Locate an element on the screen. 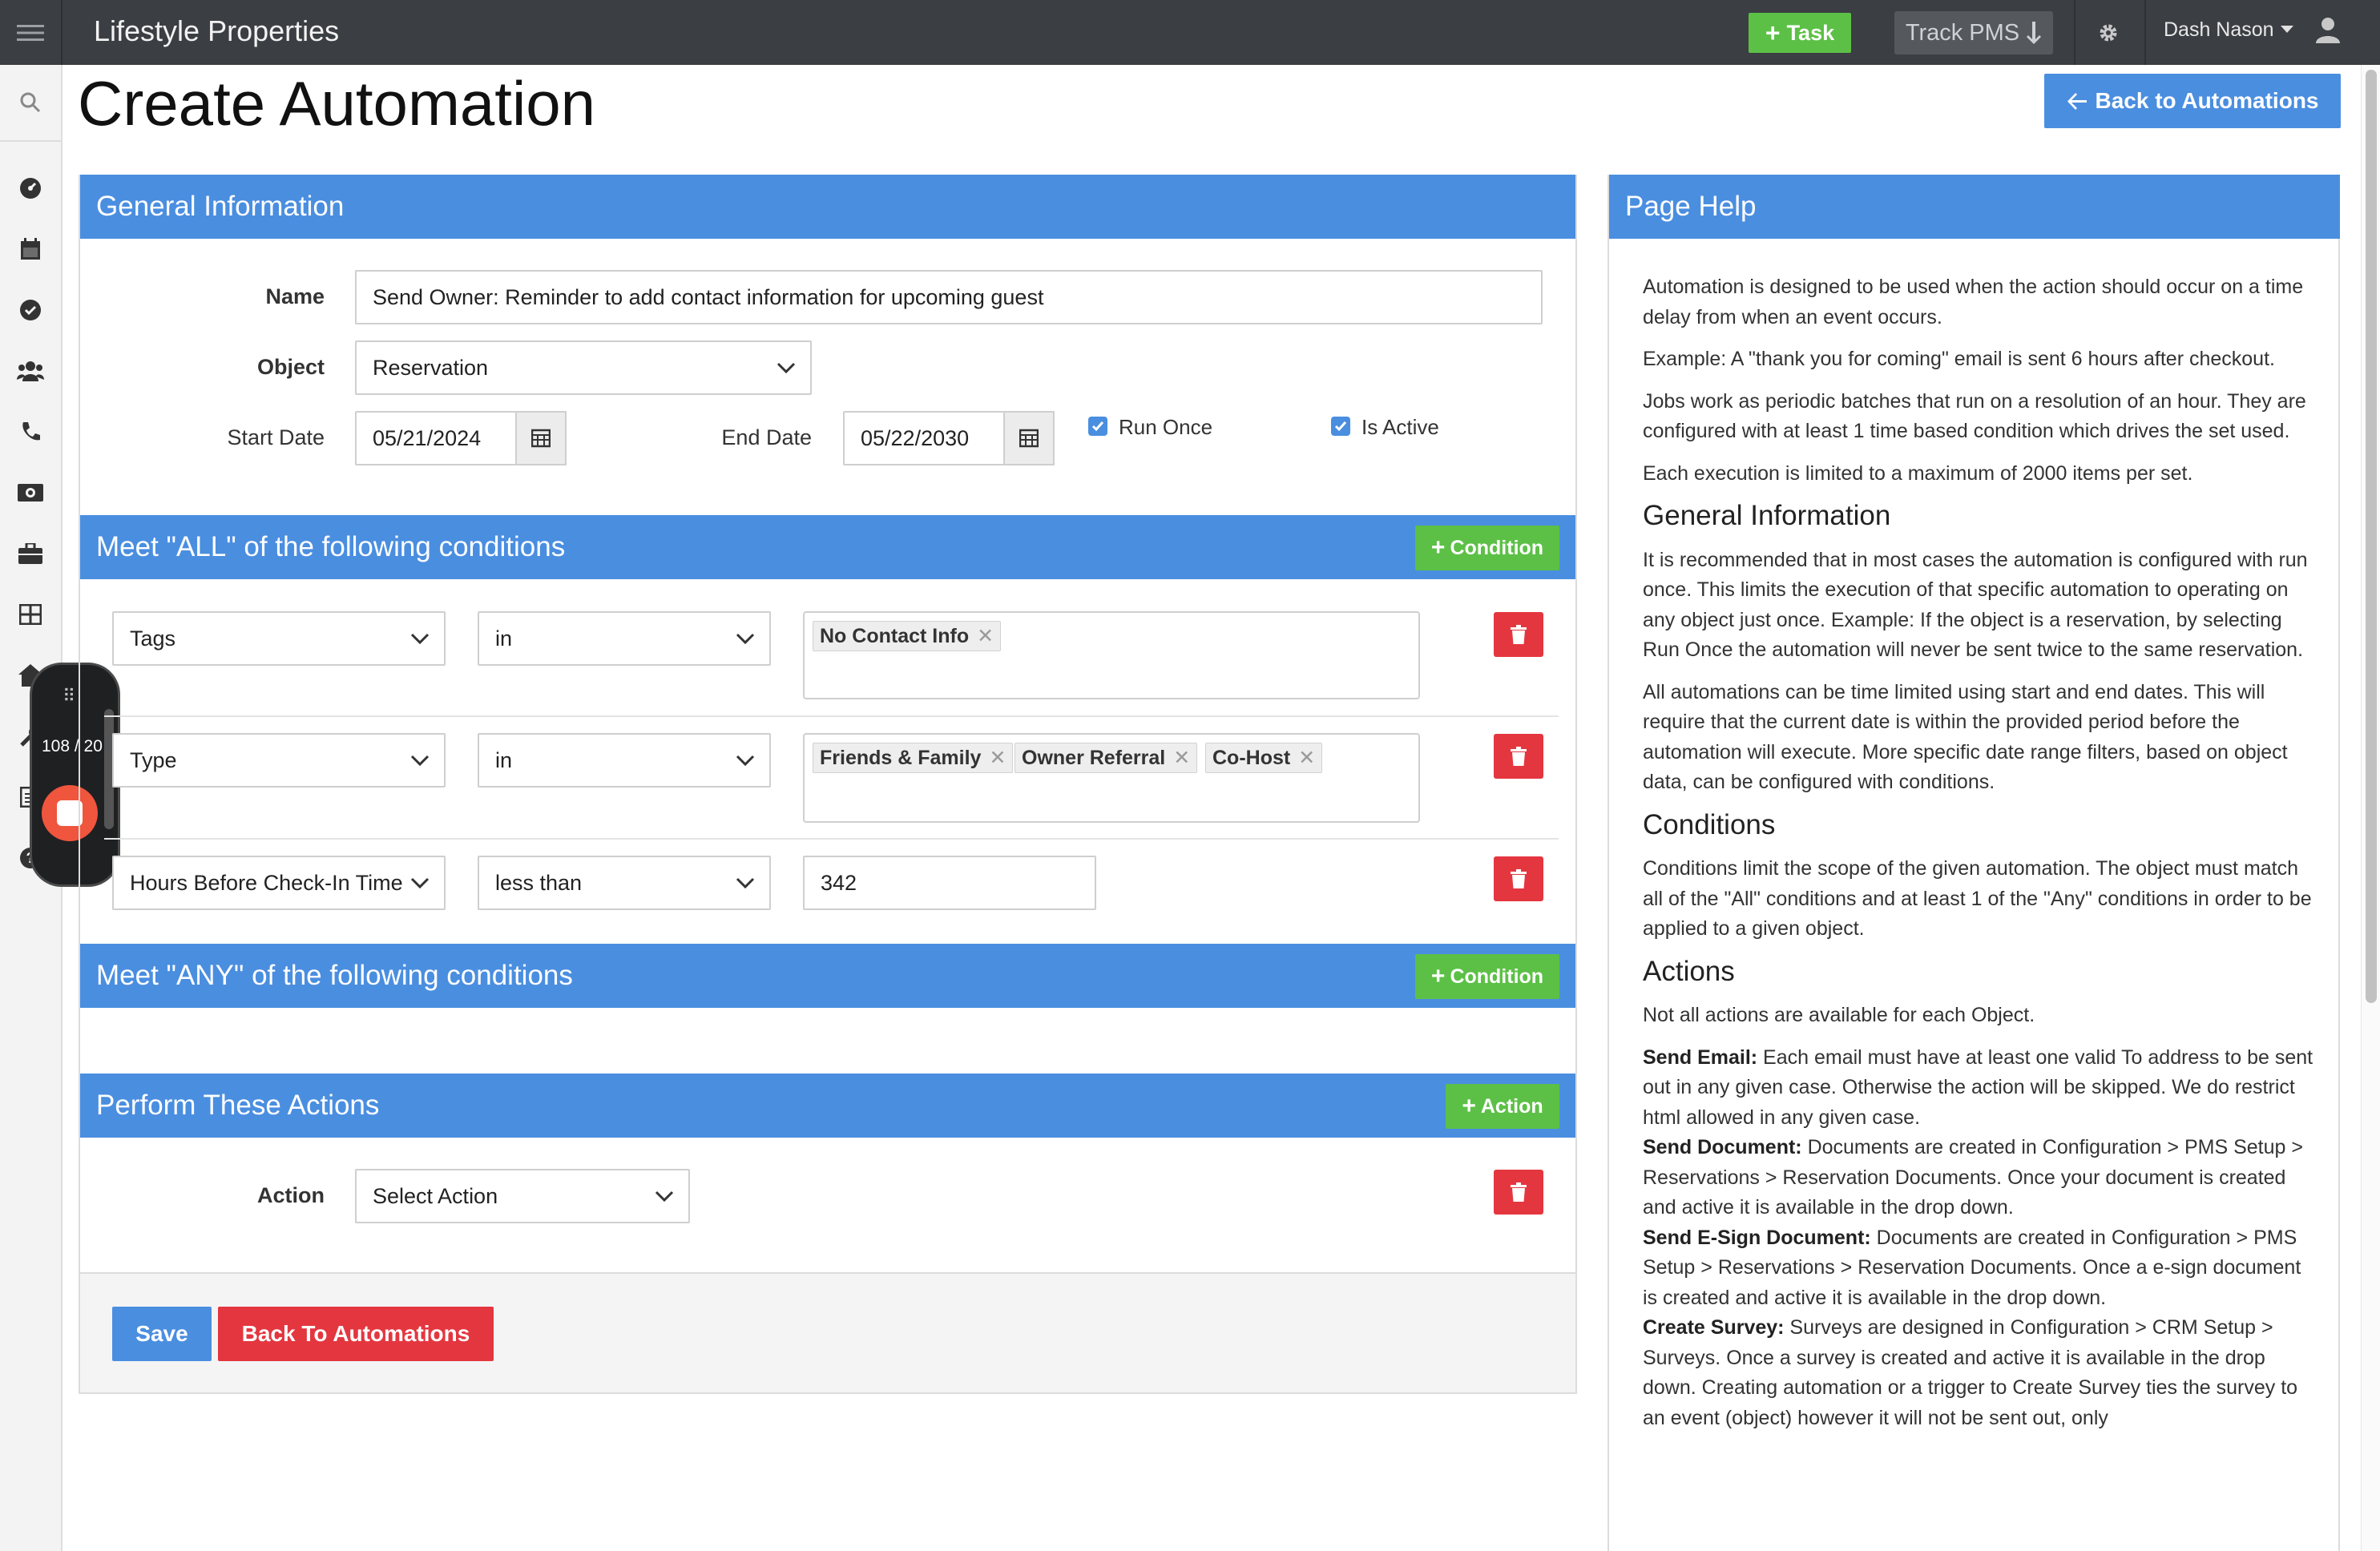  condition-operator-select: less than is located at coordinates (624, 883).